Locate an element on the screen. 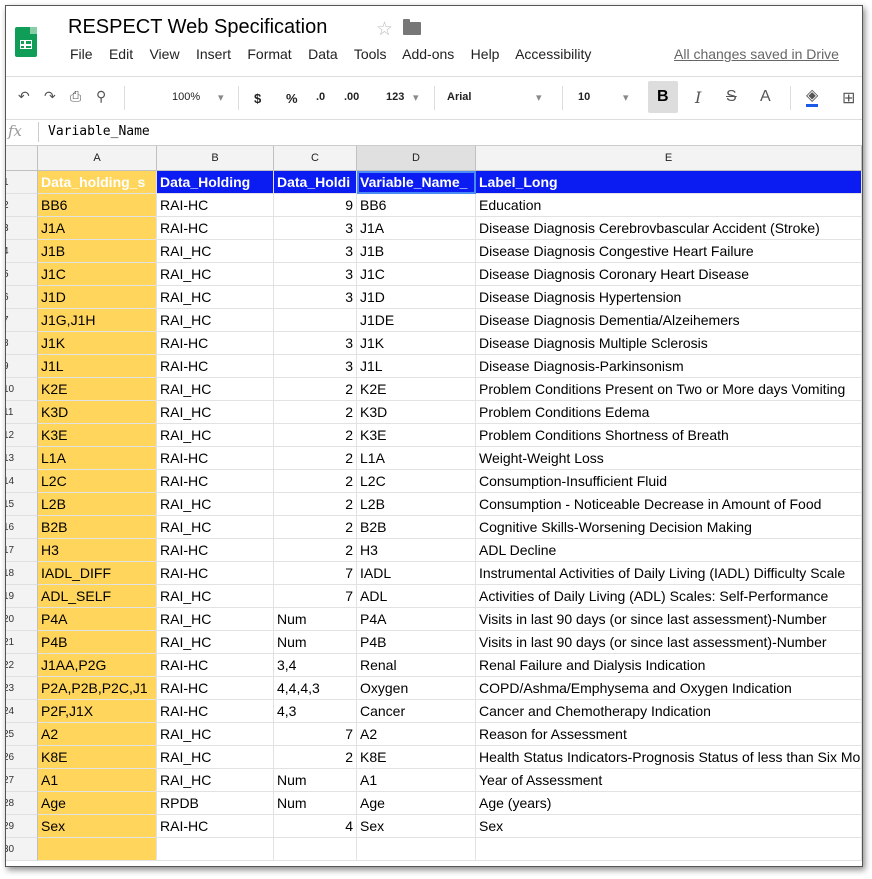 The height and width of the screenshot is (879, 872). row-header: 4 is located at coordinates (22, 251).